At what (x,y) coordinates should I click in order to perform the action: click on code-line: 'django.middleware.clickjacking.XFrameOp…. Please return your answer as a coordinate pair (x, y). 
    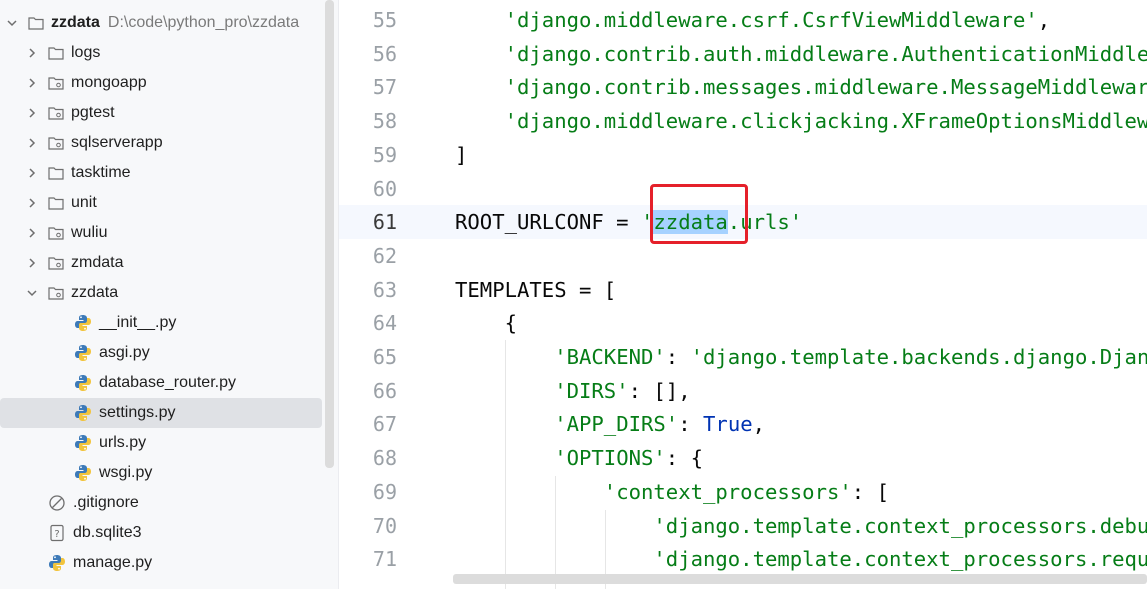
    Looking at the image, I should click on (801, 121).